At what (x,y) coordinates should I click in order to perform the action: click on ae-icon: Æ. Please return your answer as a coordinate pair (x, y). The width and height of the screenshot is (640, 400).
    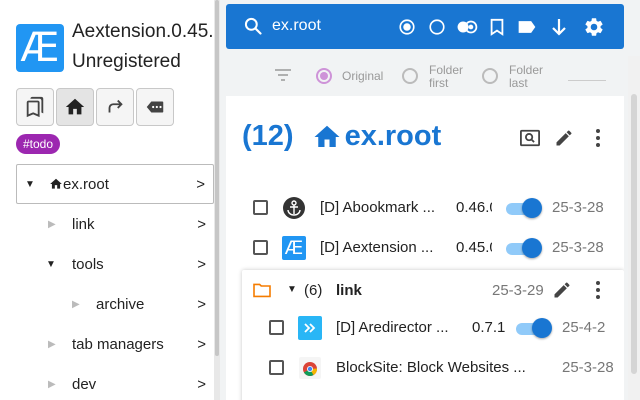
    Looking at the image, I should click on (294, 248).